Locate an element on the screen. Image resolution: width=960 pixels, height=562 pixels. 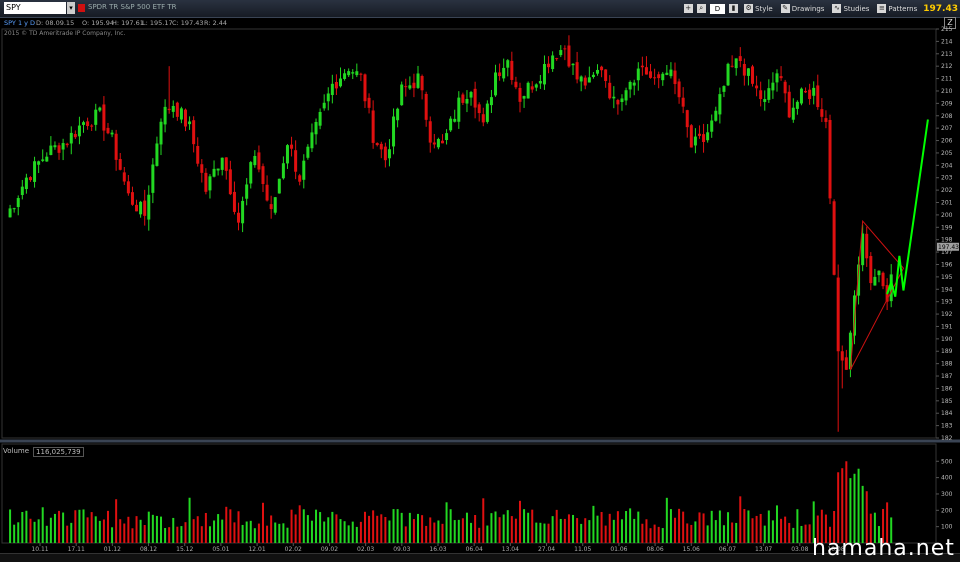
price-tick-label: 205 is located at coordinates (947, 153).